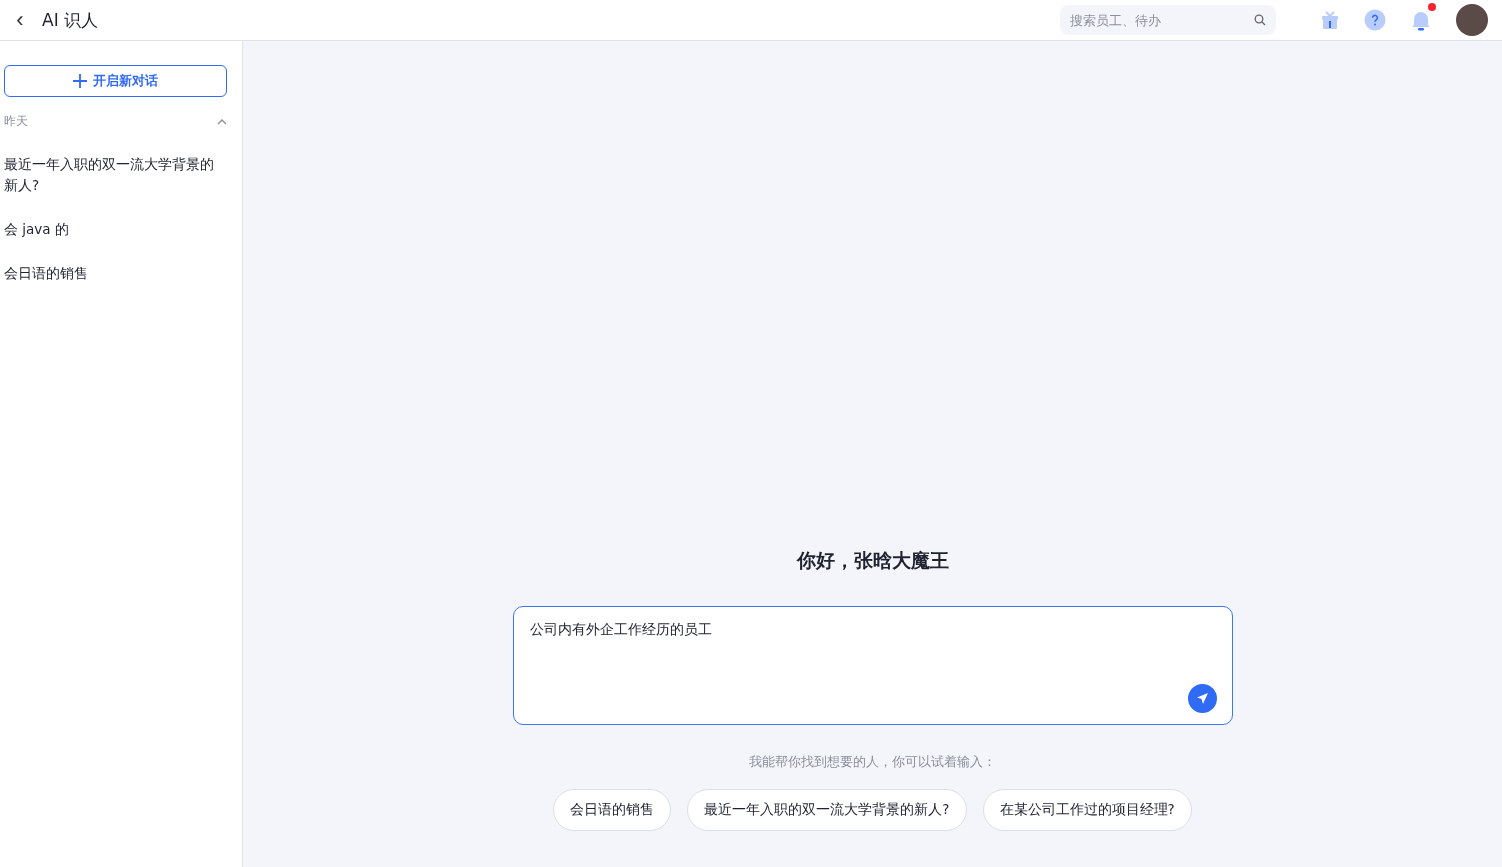  I want to click on caret-icon, so click(222, 121).